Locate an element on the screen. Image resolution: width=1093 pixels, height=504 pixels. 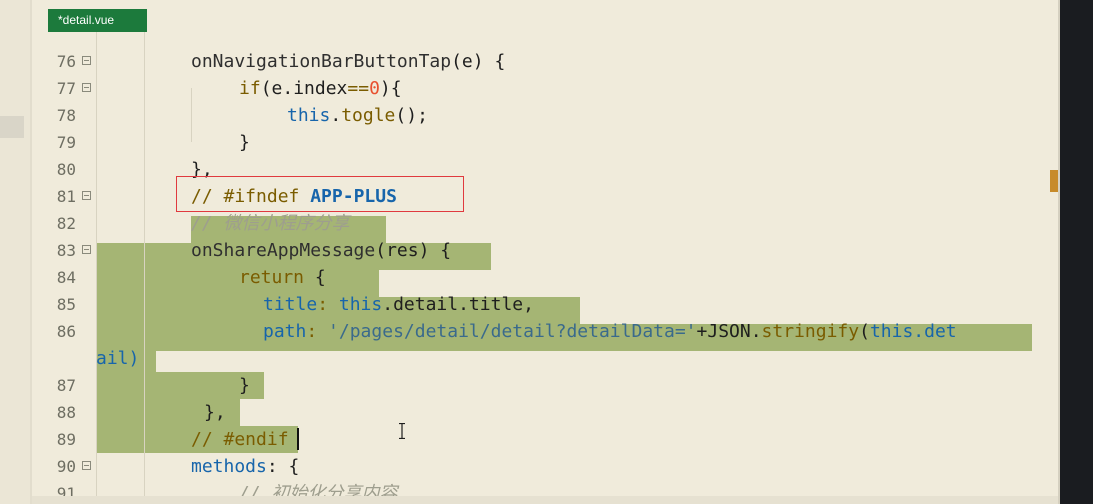
line-number: 90 is located at coordinates (66, 466).